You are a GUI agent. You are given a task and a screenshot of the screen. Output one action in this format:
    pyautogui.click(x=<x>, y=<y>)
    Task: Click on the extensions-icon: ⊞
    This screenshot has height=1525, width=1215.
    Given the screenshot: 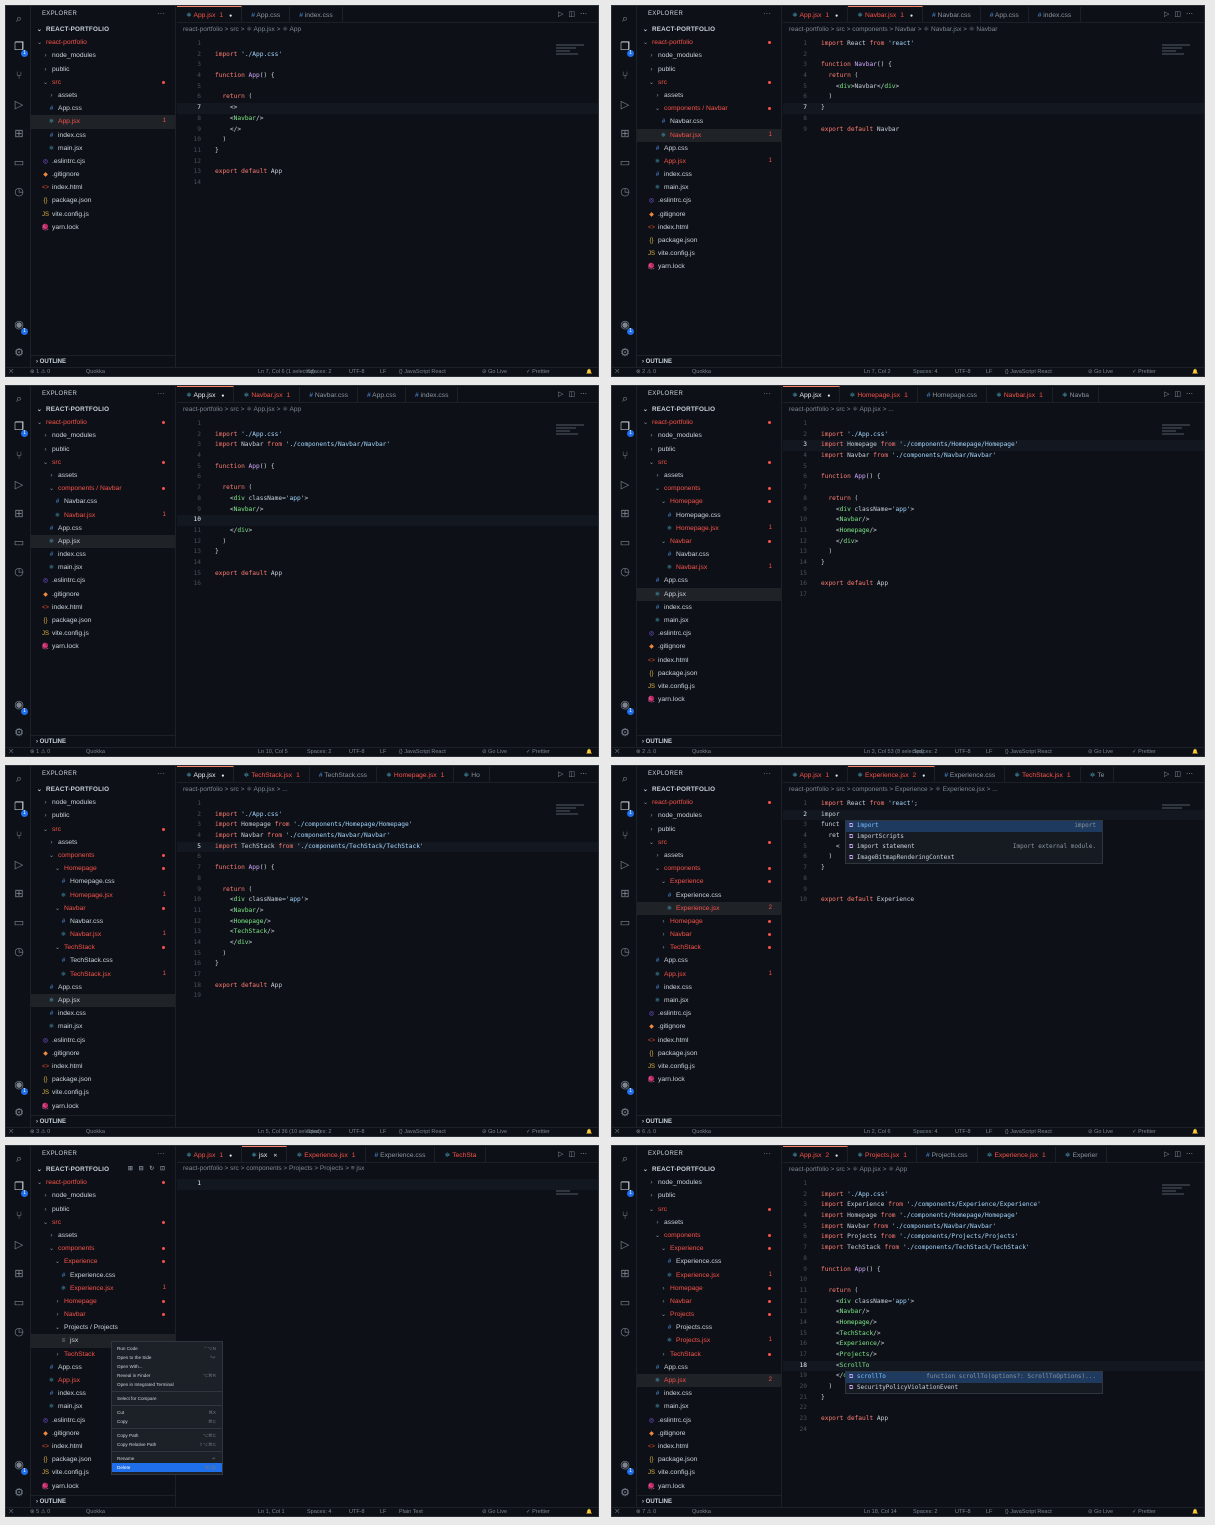 What is the action you would take?
    pyautogui.click(x=625, y=514)
    